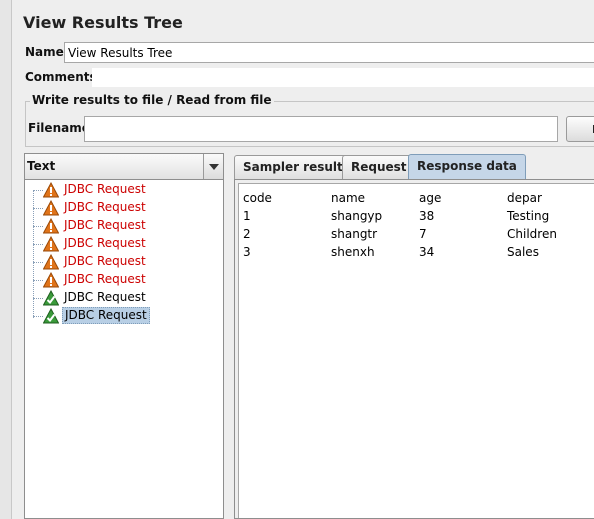 The image size is (594, 519). What do you see at coordinates (427, 216) in the screenshot?
I see `response-cell: 38` at bounding box center [427, 216].